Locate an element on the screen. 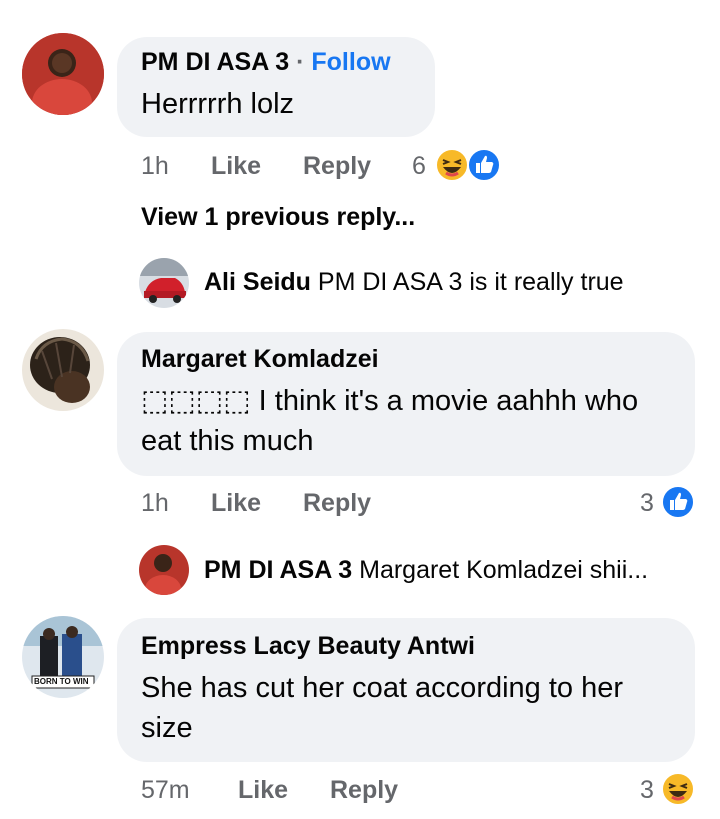 The image size is (720, 819). comment-text: Herrrrrh lolz is located at coordinates (218, 104).